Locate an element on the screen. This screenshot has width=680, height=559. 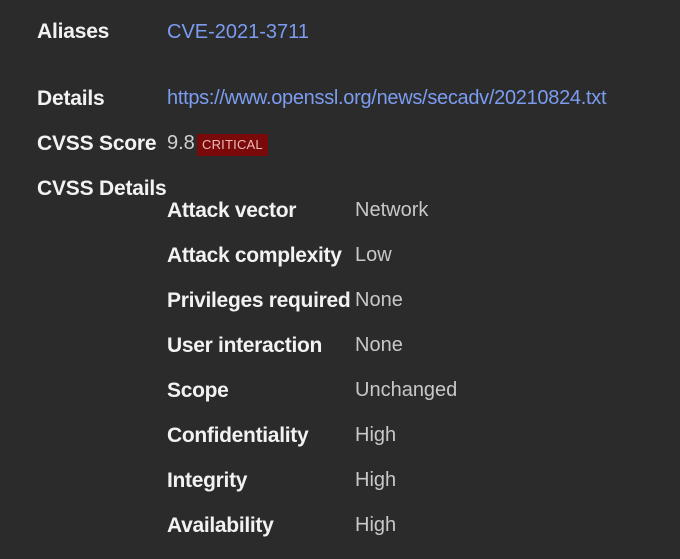
cvss-score-label: CVSS Score is located at coordinates (97, 143).